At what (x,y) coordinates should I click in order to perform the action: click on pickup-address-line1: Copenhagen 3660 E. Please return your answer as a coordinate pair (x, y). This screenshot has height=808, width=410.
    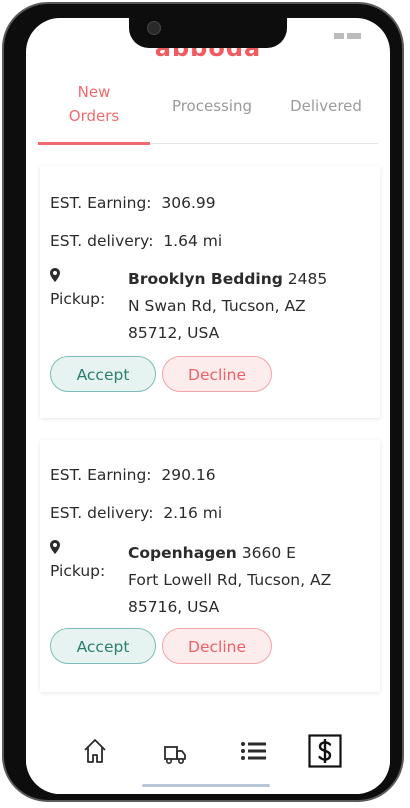
    Looking at the image, I should click on (250, 553).